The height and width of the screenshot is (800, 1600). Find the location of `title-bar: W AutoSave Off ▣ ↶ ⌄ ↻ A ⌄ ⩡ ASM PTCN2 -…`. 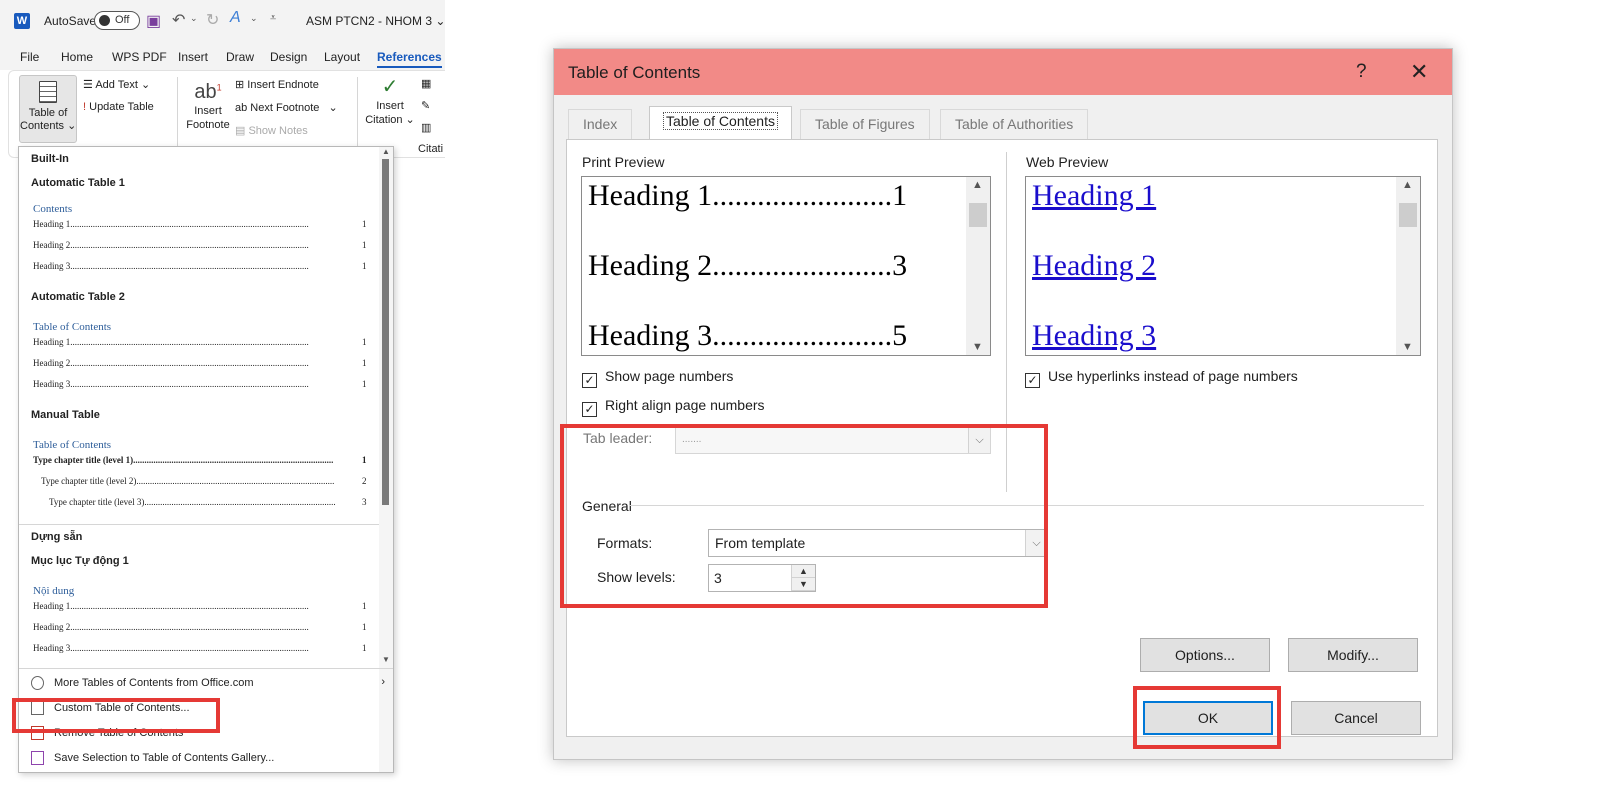

title-bar: W AutoSave Off ▣ ↶ ⌄ ↻ A ⌄ ⩡ ASM PTCN2 -… is located at coordinates (222, 20).